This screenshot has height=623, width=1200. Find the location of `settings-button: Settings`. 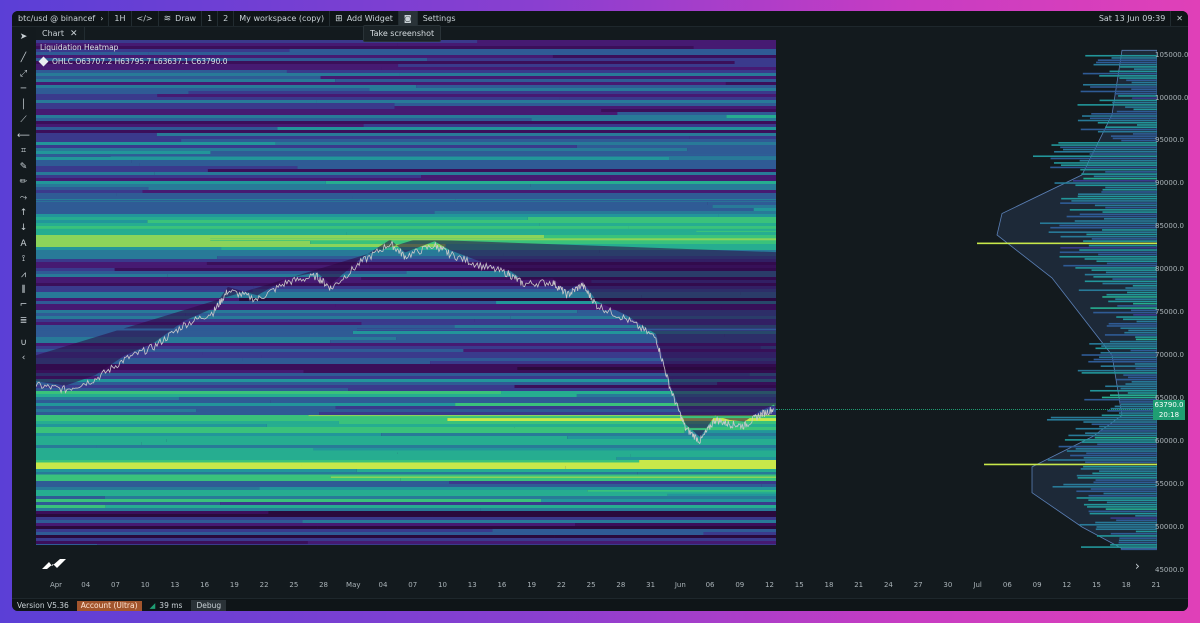

settings-button: Settings is located at coordinates (439, 18).